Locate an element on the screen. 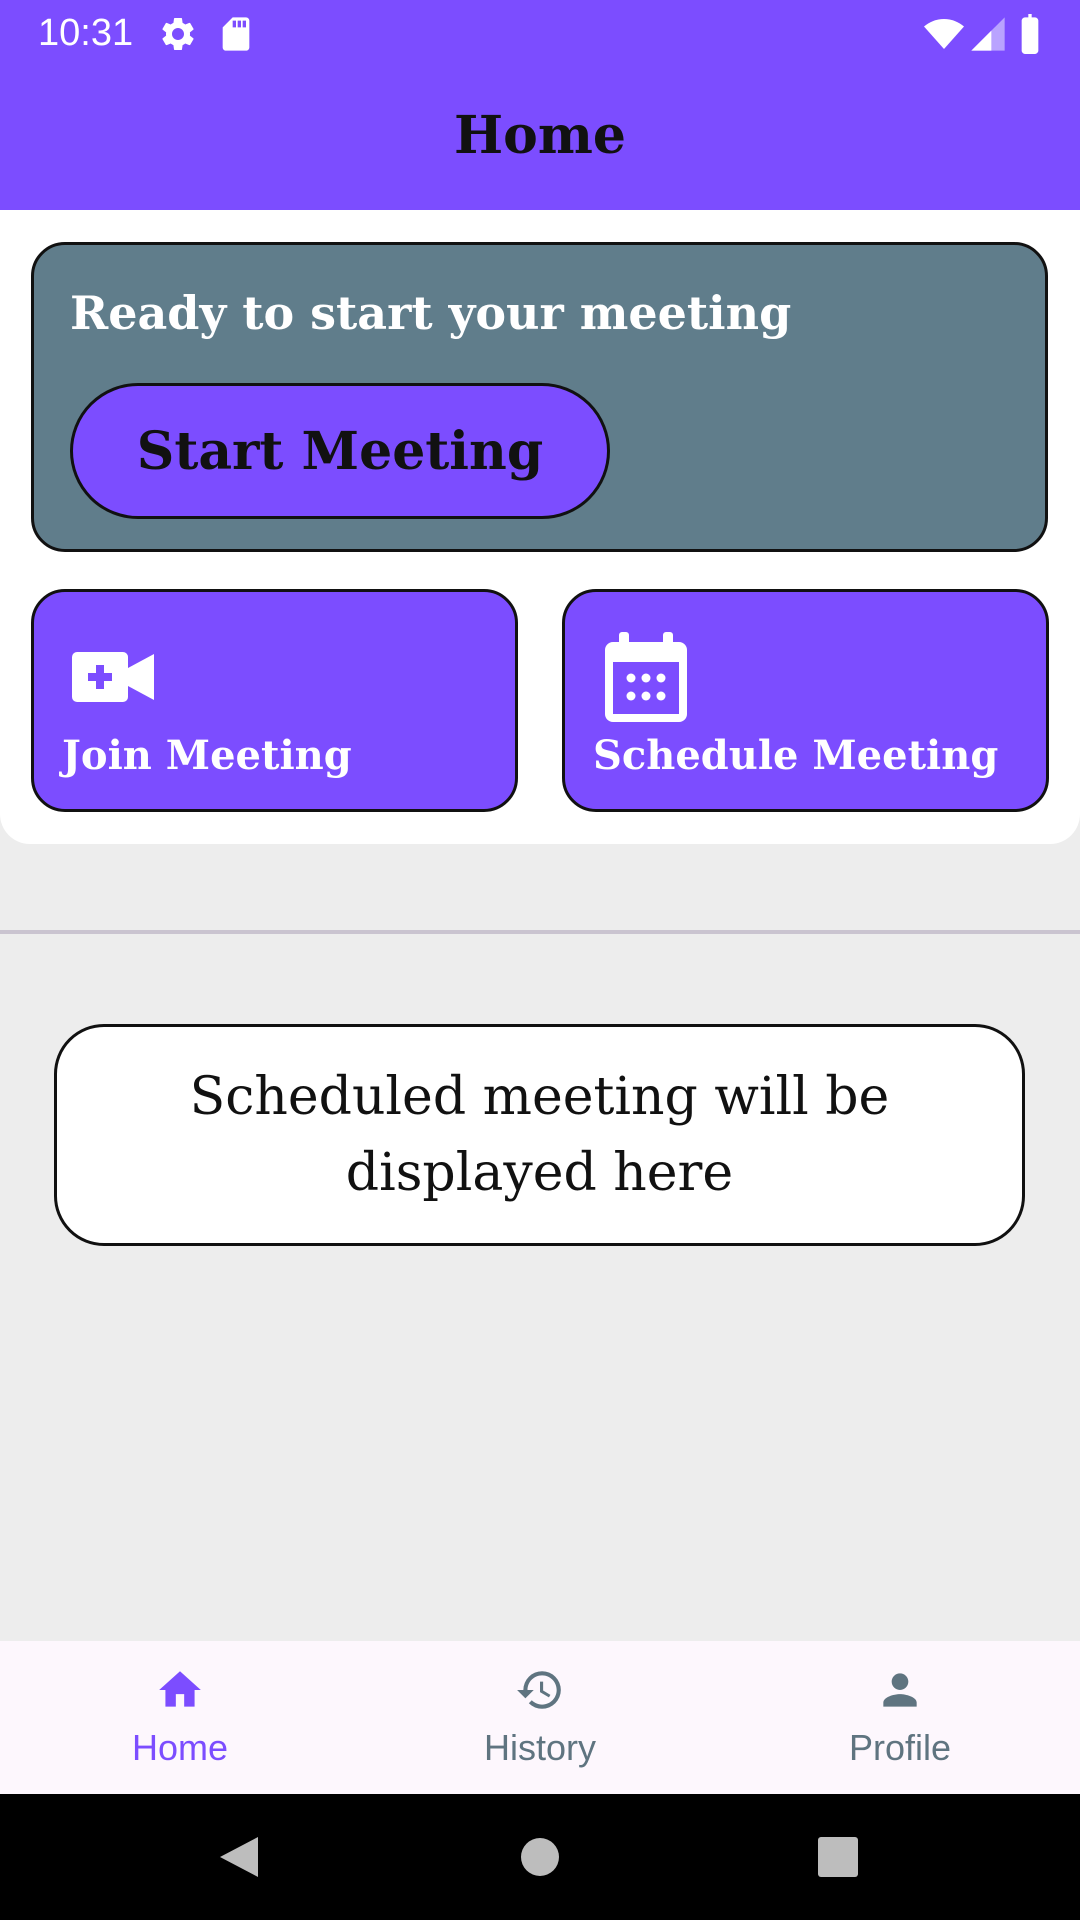 This screenshot has width=1080, height=1920. join-meeting-button: Join Meeting is located at coordinates (274, 700).